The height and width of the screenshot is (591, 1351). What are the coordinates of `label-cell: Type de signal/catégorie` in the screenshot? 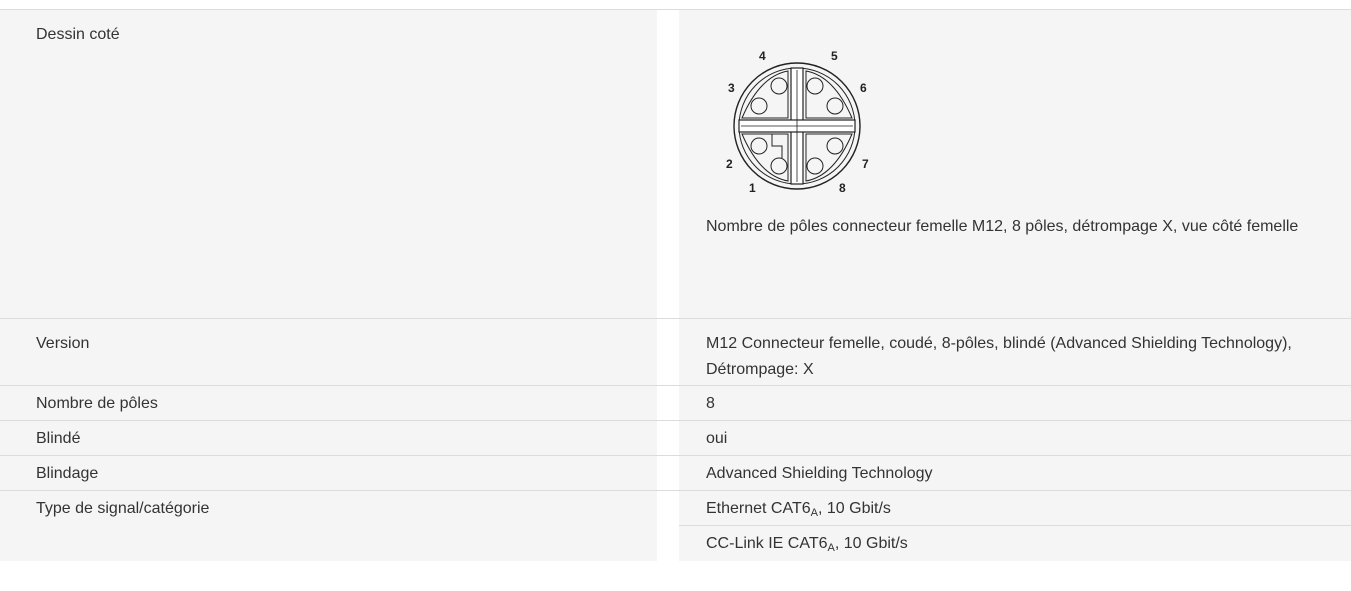 It's located at (328, 526).